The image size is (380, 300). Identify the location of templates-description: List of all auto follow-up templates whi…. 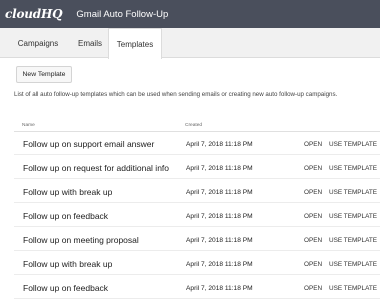
(176, 94).